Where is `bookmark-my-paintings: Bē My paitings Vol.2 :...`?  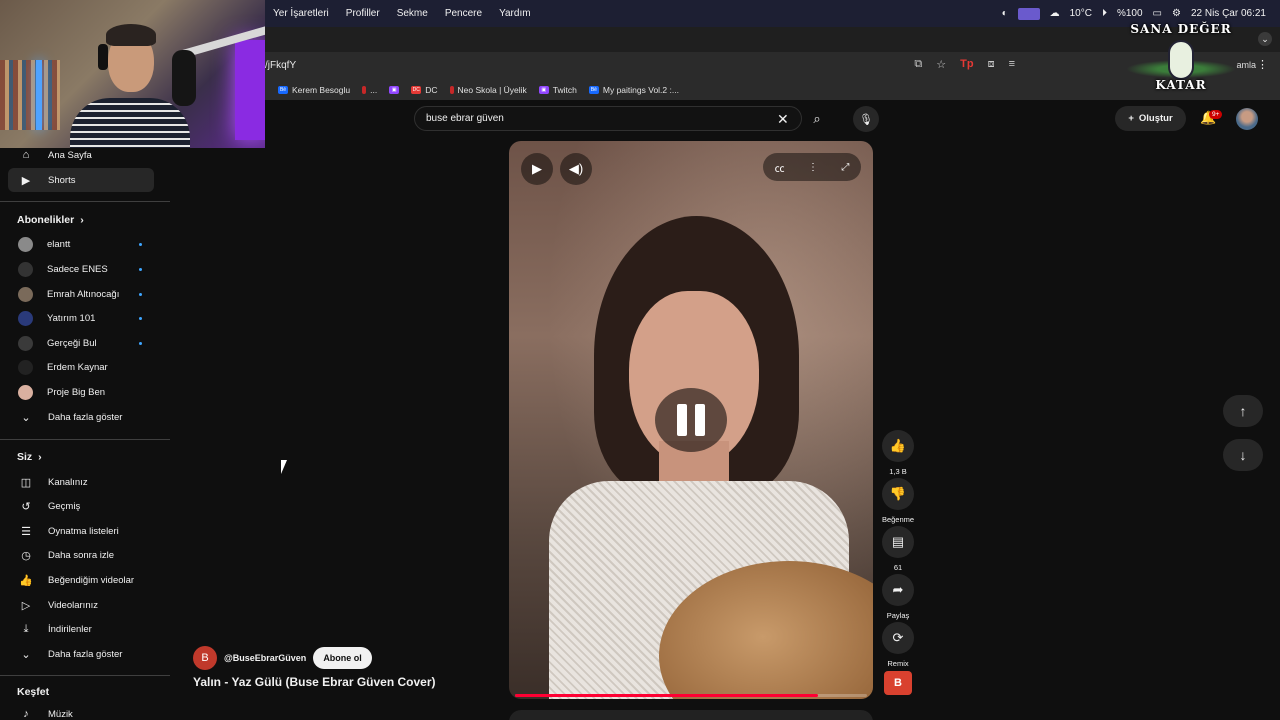
bookmark-my-paintings: Bē My paitings Vol.2 :... is located at coordinates (633, 90).